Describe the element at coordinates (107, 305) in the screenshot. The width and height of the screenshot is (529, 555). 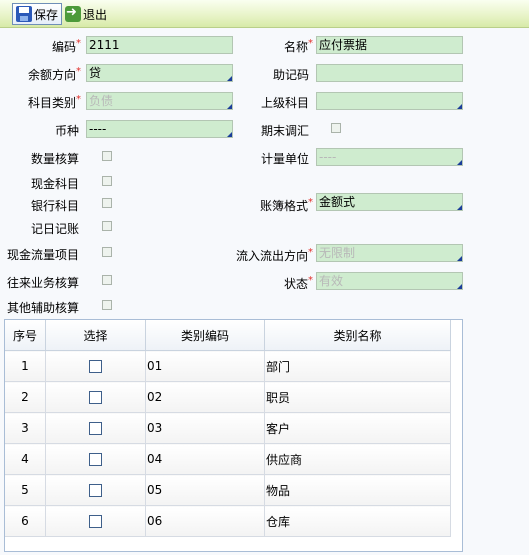
I see `other-aux-checkbox` at that location.